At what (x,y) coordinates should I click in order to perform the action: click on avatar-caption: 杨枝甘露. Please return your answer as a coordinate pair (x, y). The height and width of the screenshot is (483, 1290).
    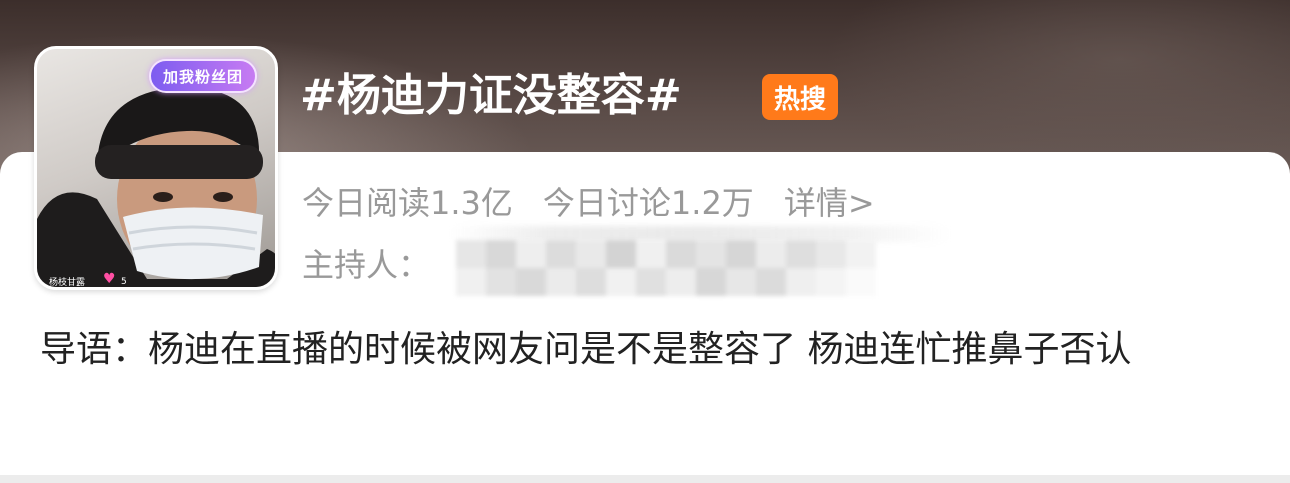
    Looking at the image, I should click on (67, 283).